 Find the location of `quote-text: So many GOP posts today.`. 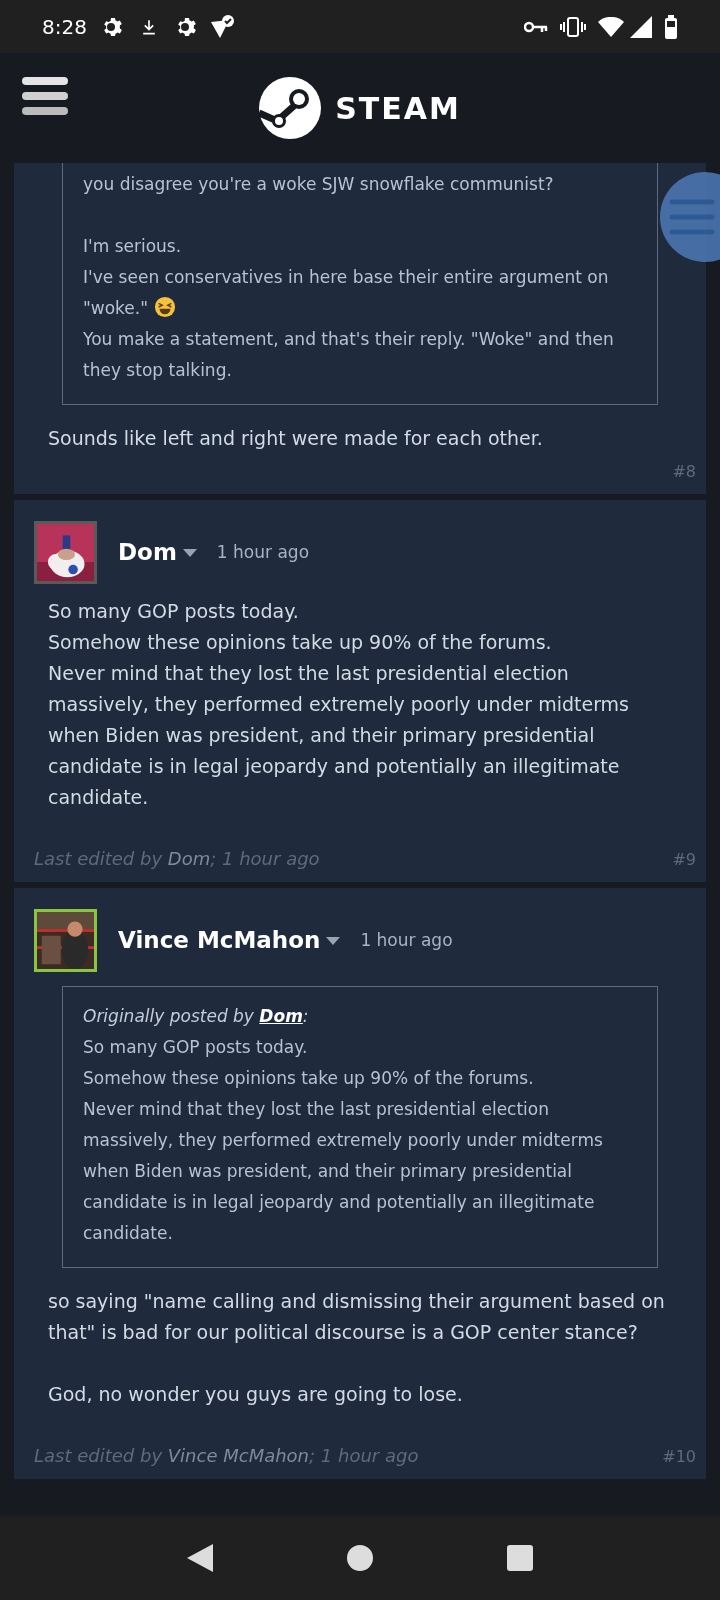

quote-text: So many GOP posts today. is located at coordinates (196, 1047).